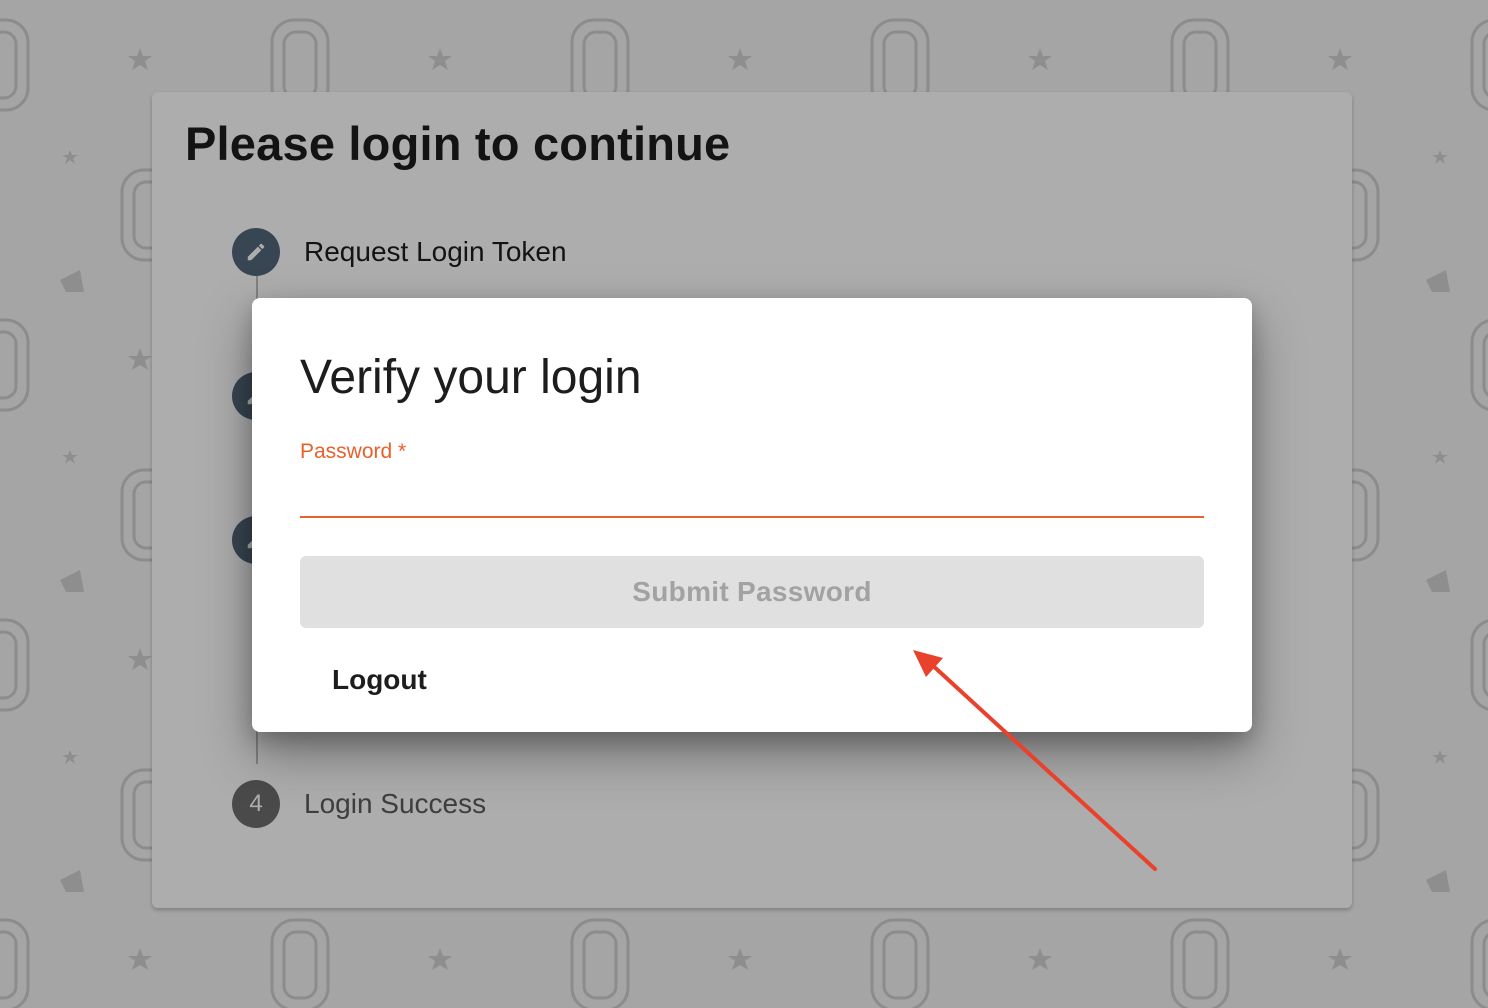 Image resolution: width=1488 pixels, height=1008 pixels. Describe the element at coordinates (379, 680) in the screenshot. I see `logout-button: Logout` at that location.